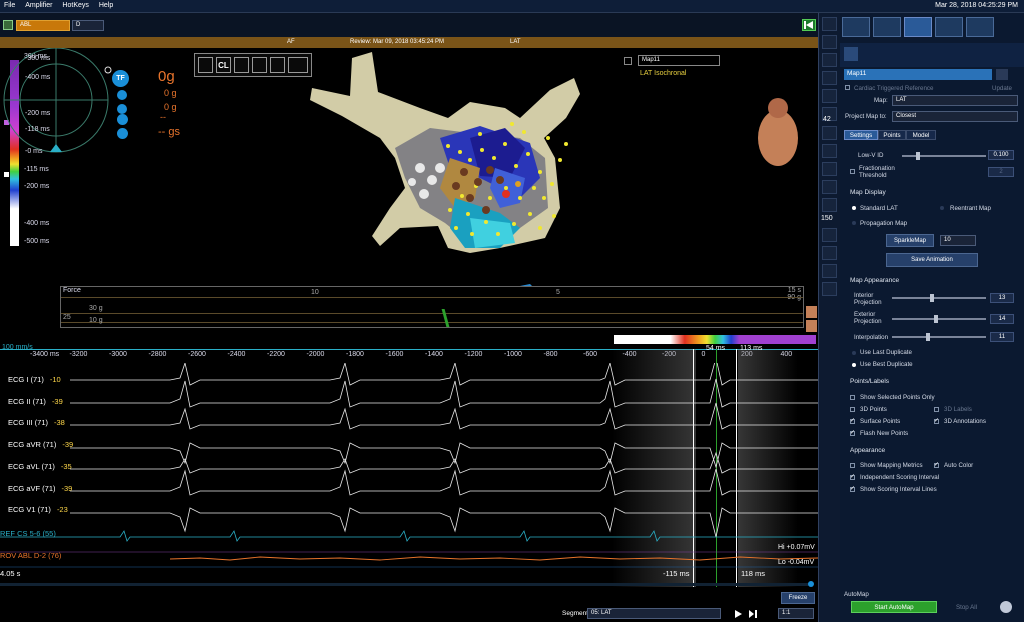 This screenshot has width=1024, height=622. I want to click on measure-icon, so click(298, 65).